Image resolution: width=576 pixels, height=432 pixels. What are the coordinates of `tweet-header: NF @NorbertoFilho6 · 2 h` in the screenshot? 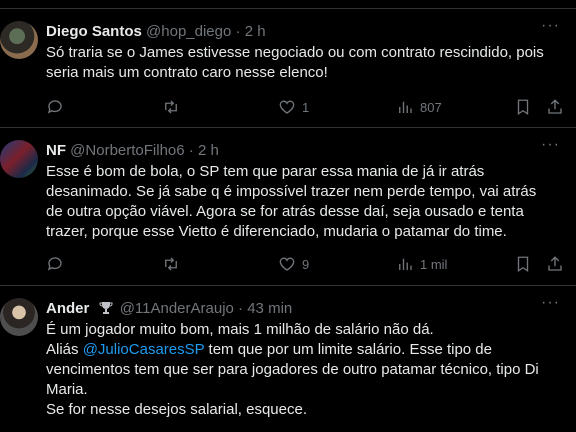 It's located at (132, 151).